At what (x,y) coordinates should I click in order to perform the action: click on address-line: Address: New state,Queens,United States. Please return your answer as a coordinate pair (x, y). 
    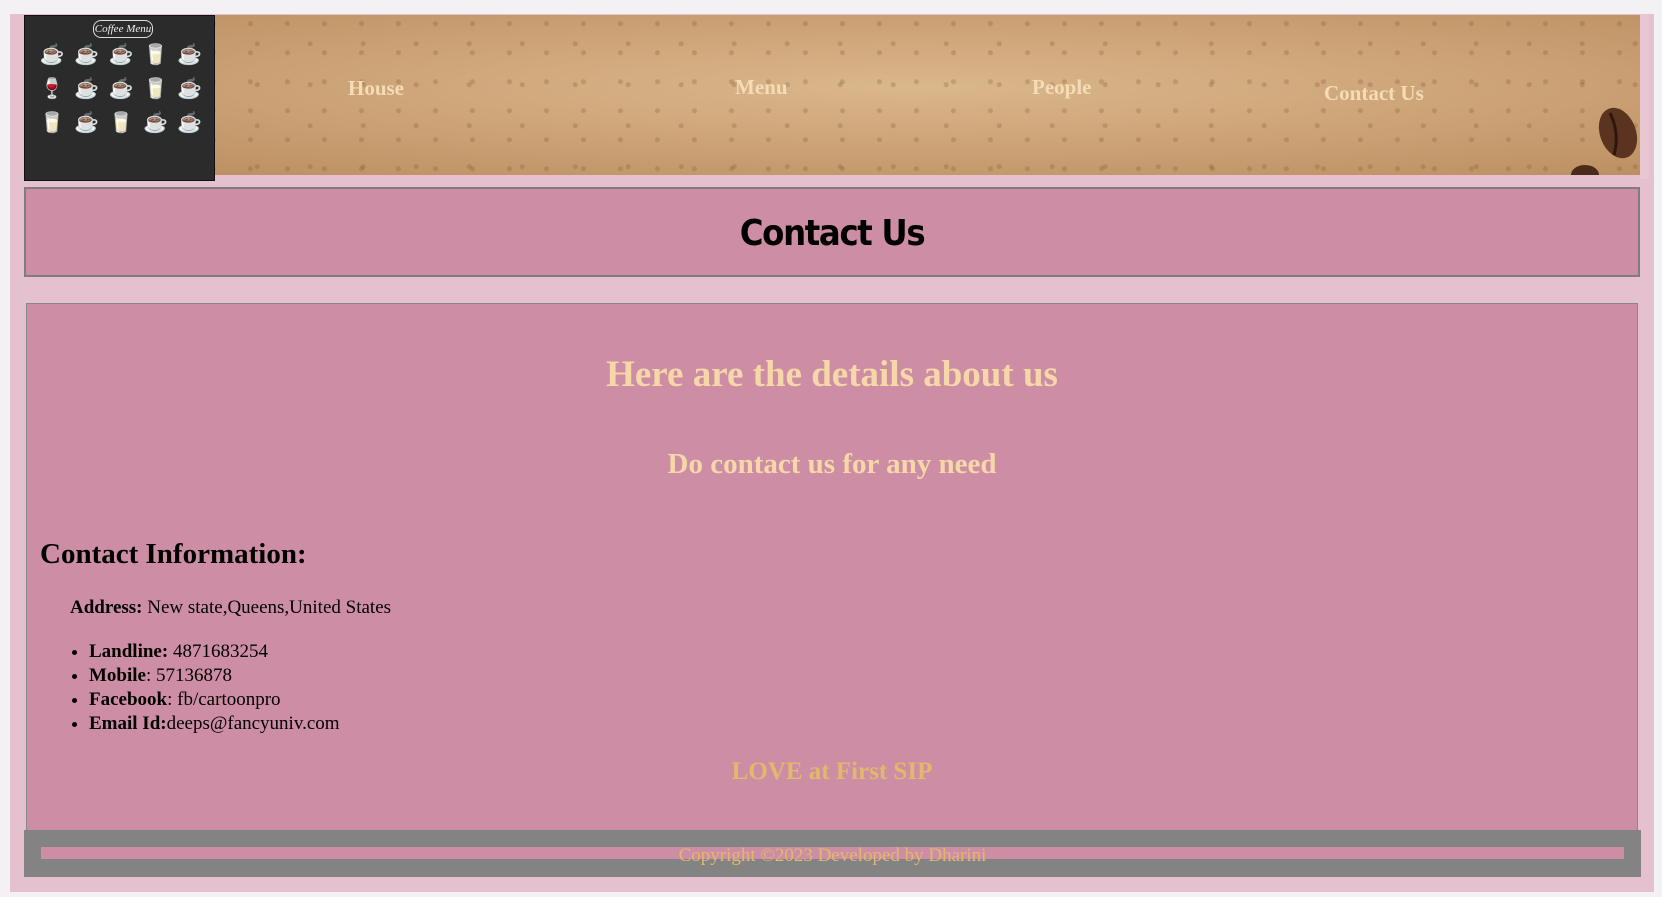
    Looking at the image, I should click on (230, 608).